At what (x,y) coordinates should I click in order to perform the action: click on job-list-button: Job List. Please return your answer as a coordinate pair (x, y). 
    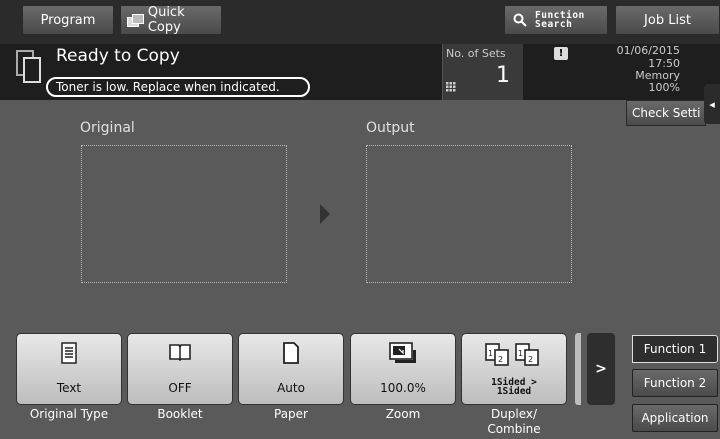
    Looking at the image, I should click on (667, 20).